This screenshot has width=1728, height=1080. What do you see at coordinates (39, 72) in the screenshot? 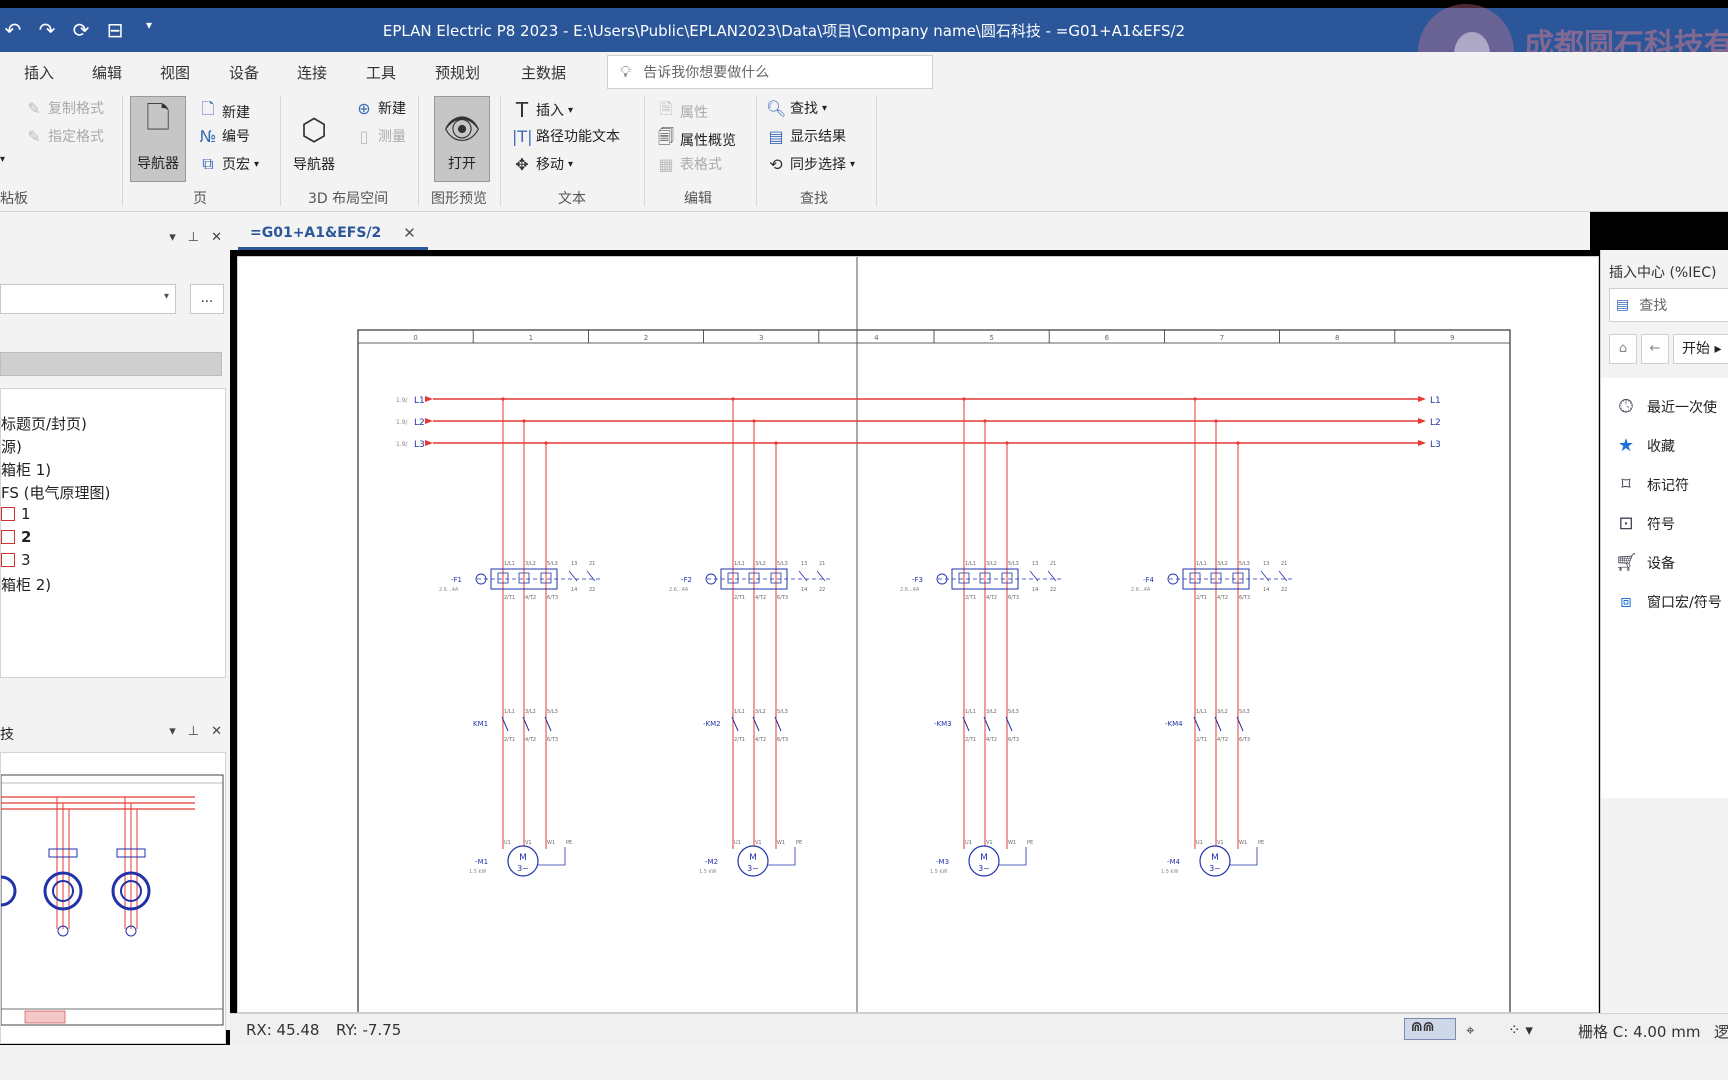
I see `menu-insert: 插入` at bounding box center [39, 72].